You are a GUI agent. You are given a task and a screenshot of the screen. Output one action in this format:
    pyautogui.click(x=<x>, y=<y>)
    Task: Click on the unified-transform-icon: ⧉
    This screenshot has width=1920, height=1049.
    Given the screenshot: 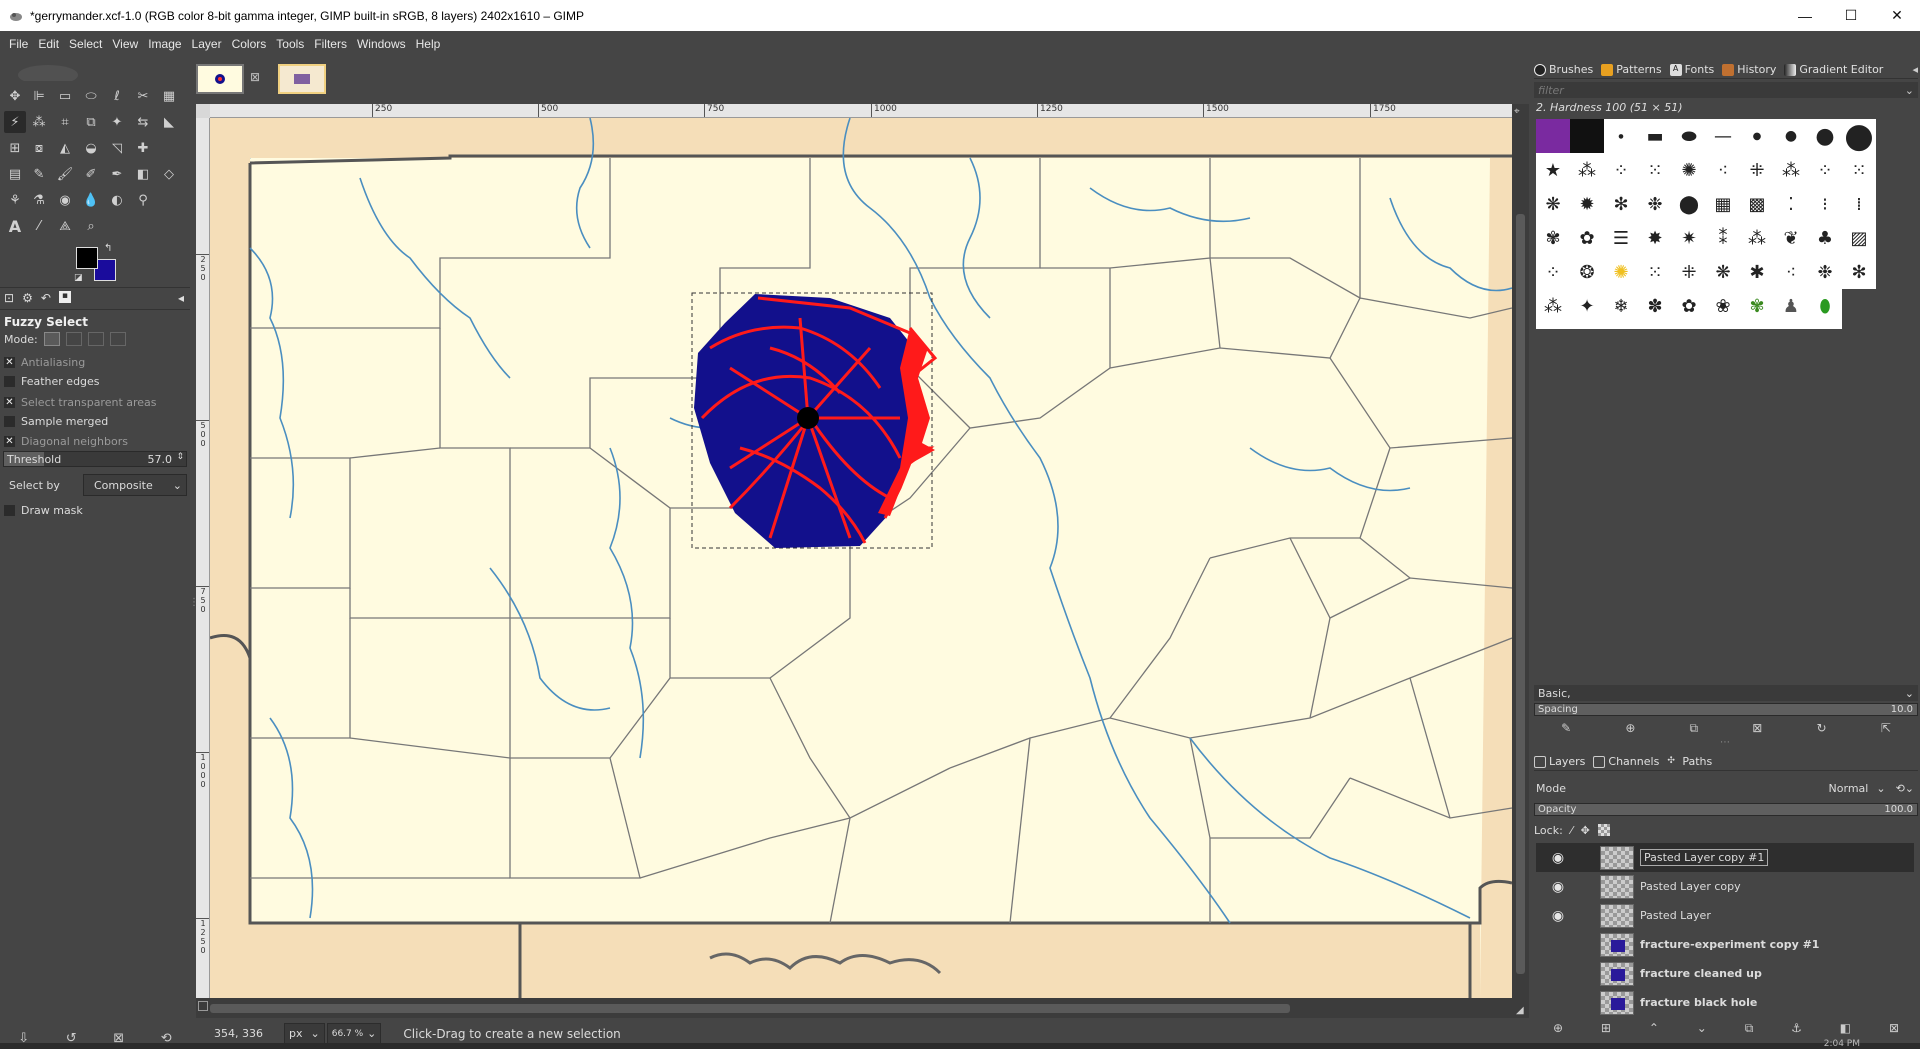 What is the action you would take?
    pyautogui.click(x=91, y=122)
    